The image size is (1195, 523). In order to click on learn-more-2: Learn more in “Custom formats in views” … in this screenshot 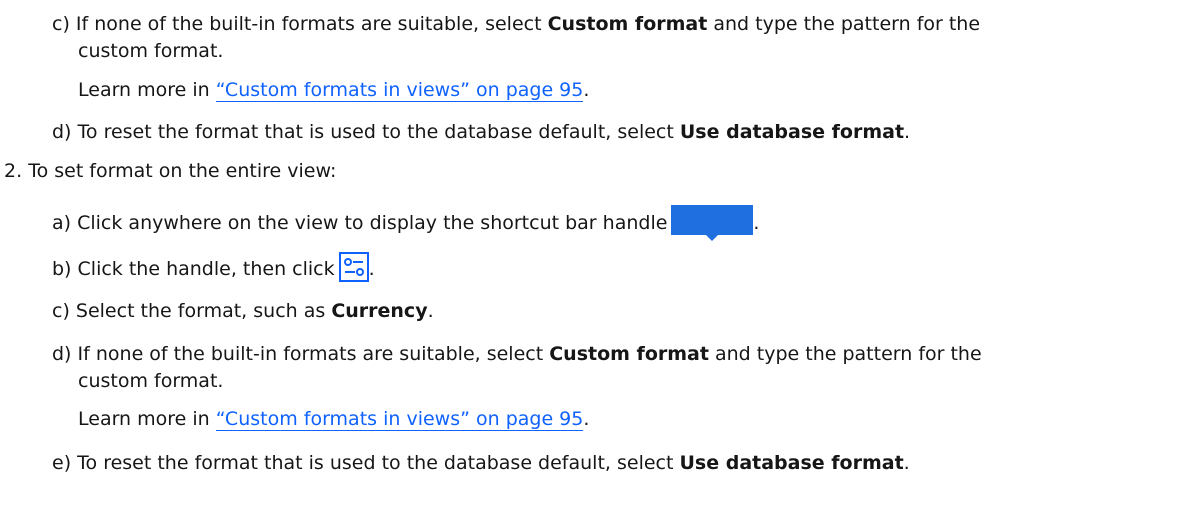, I will do `click(333, 419)`.